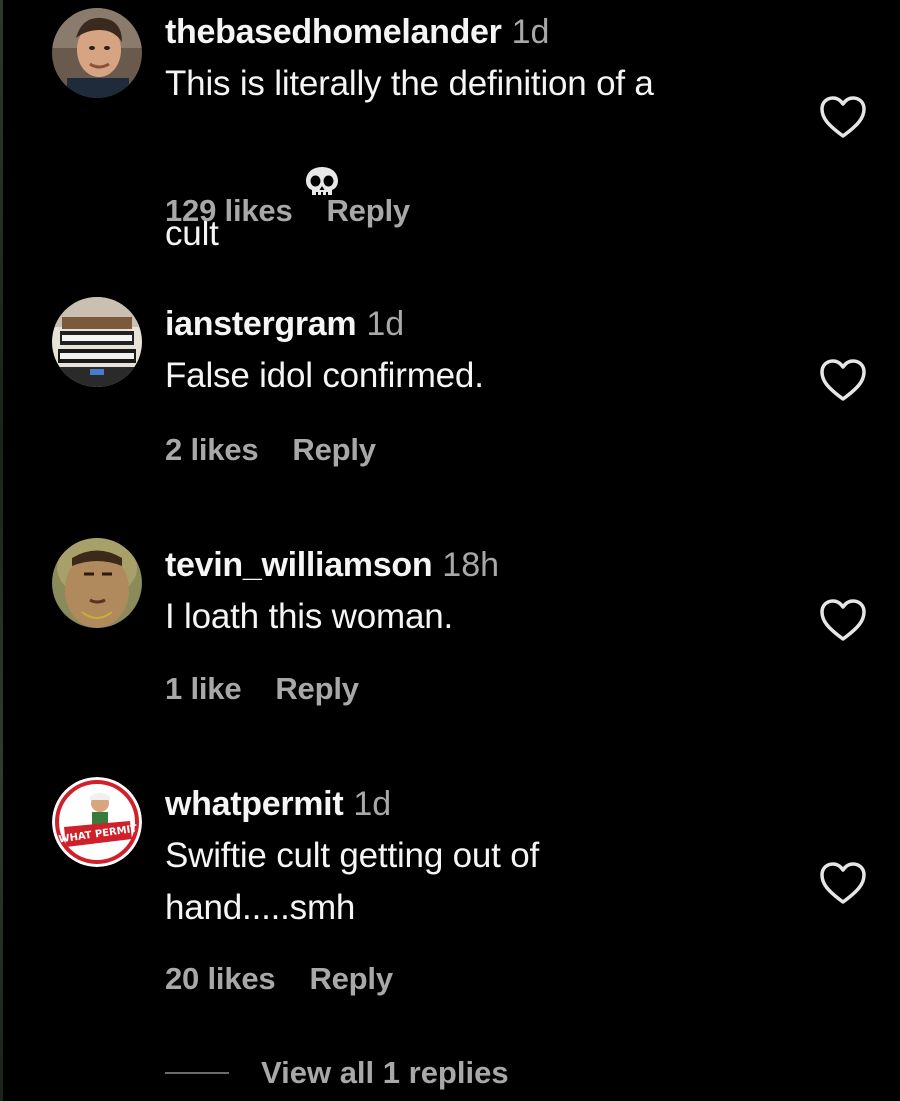 This screenshot has width=900, height=1101. What do you see at coordinates (254, 804) in the screenshot?
I see `username: whatpermit` at bounding box center [254, 804].